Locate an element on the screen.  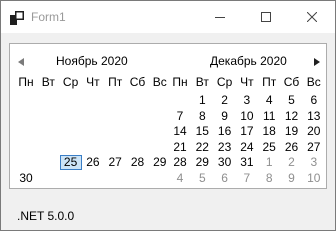
minimize-button is located at coordinates (220, 17).